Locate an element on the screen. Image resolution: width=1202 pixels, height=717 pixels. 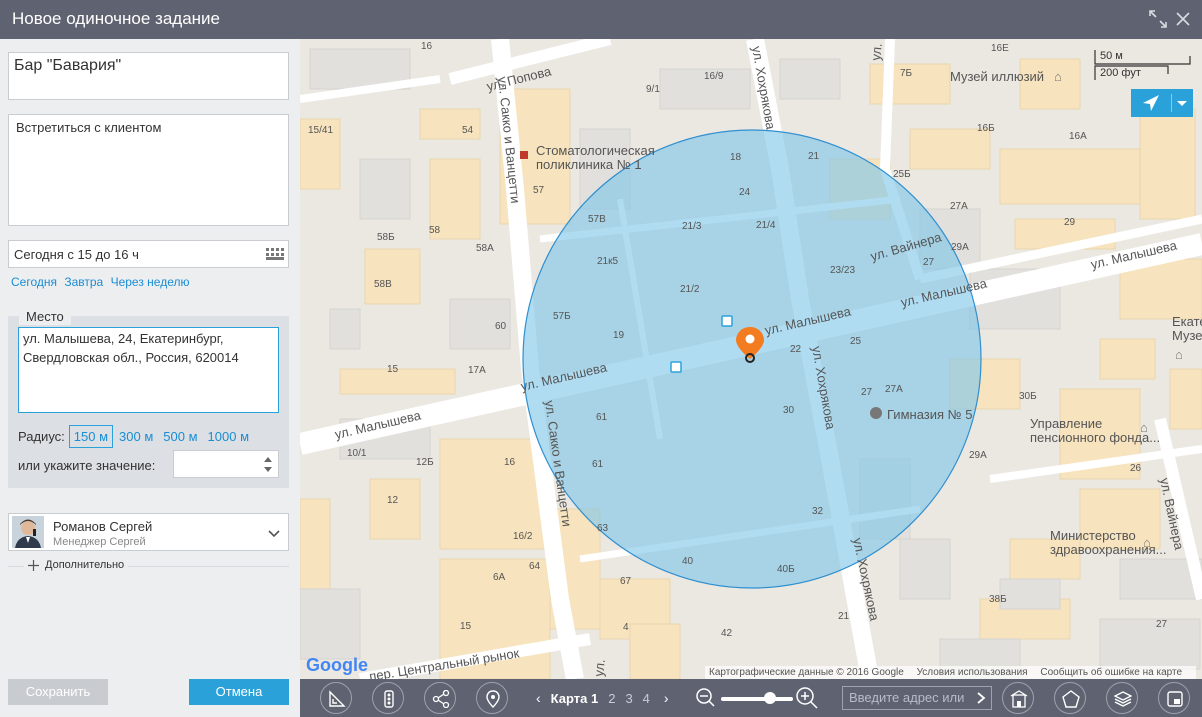
terms-link: Условия использования is located at coordinates (972, 672).